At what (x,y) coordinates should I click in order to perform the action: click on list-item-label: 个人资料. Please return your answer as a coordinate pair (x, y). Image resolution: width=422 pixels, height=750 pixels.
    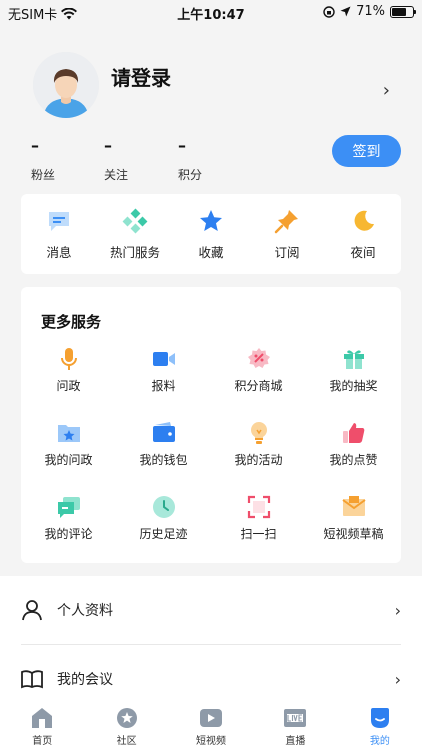
    Looking at the image, I should click on (85, 611).